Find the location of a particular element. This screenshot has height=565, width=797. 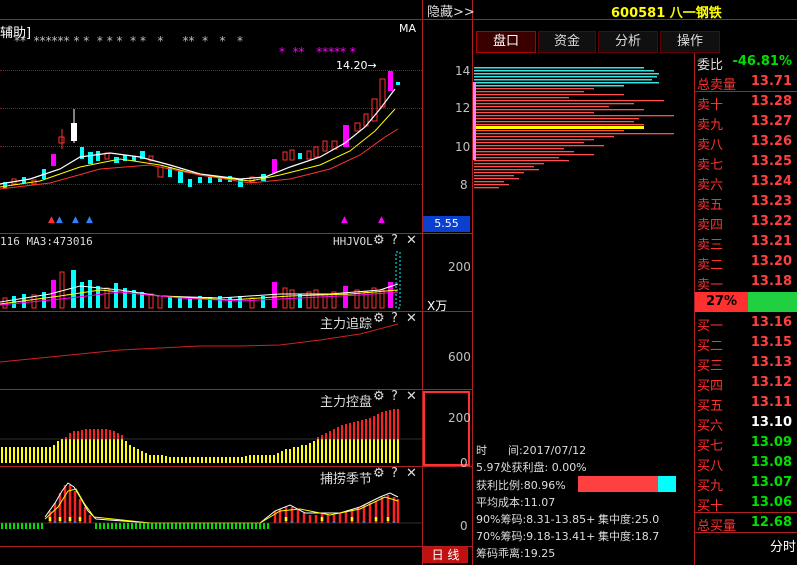

sell-row: 卖五 13.23 is located at coordinates (747, 202).